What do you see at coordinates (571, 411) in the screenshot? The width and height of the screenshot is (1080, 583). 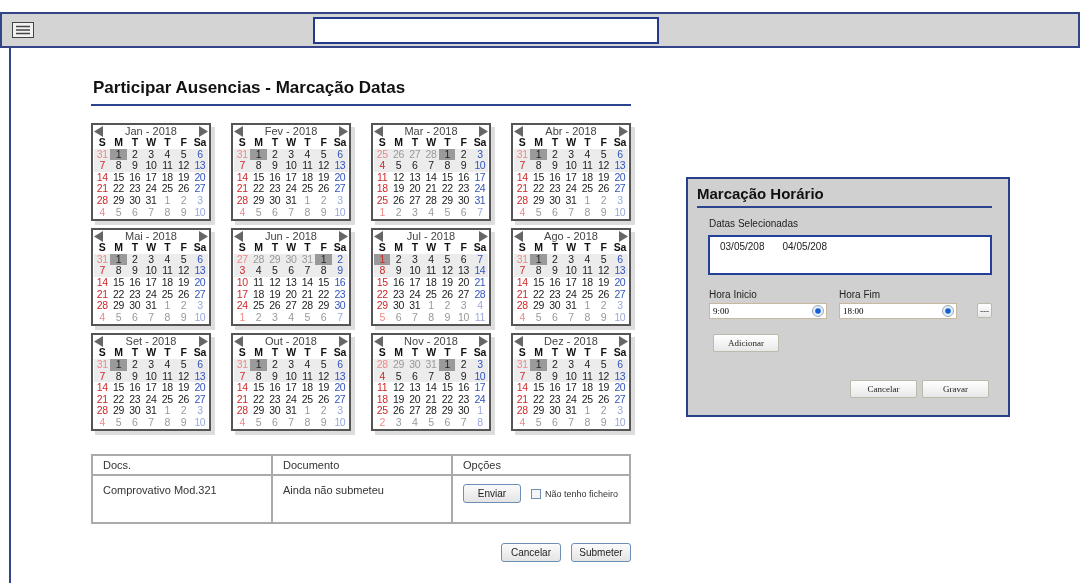 I see `calendar-day: 31` at bounding box center [571, 411].